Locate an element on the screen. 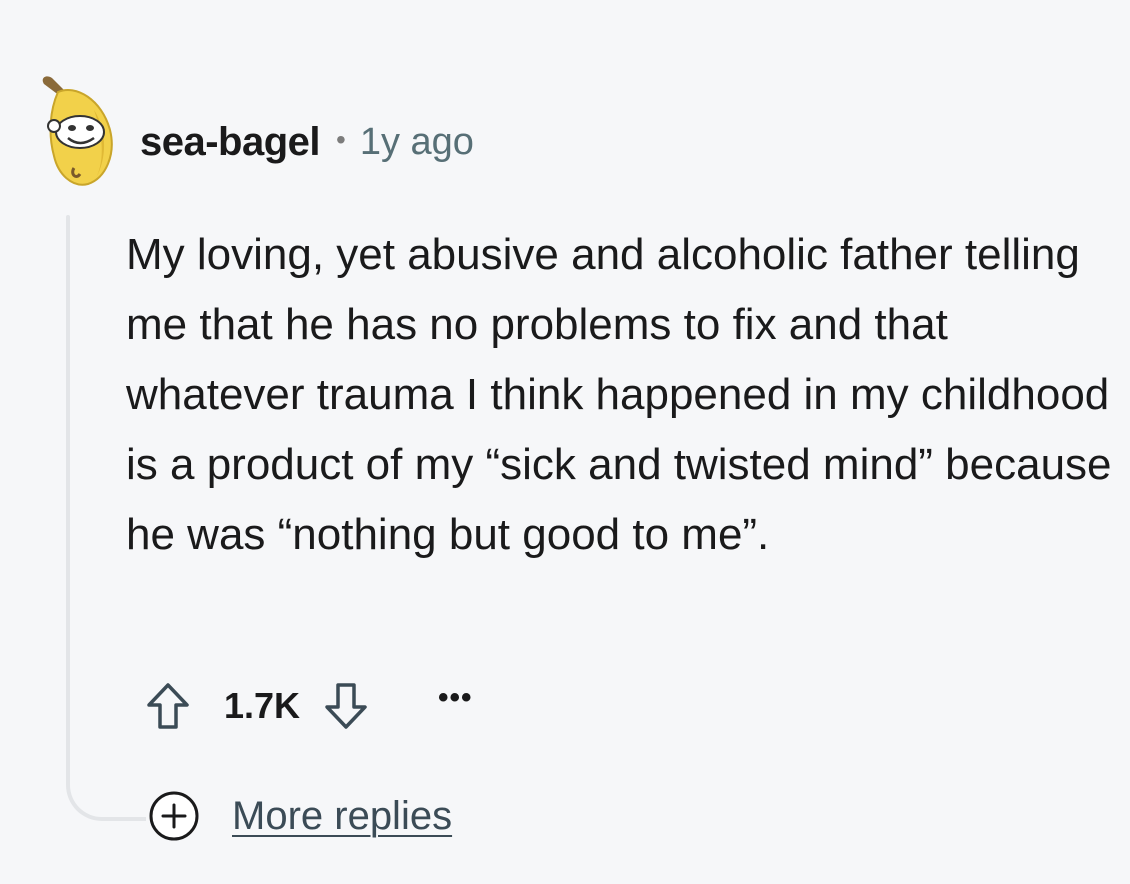 The width and height of the screenshot is (1130, 884). avatar is located at coordinates (79, 129).